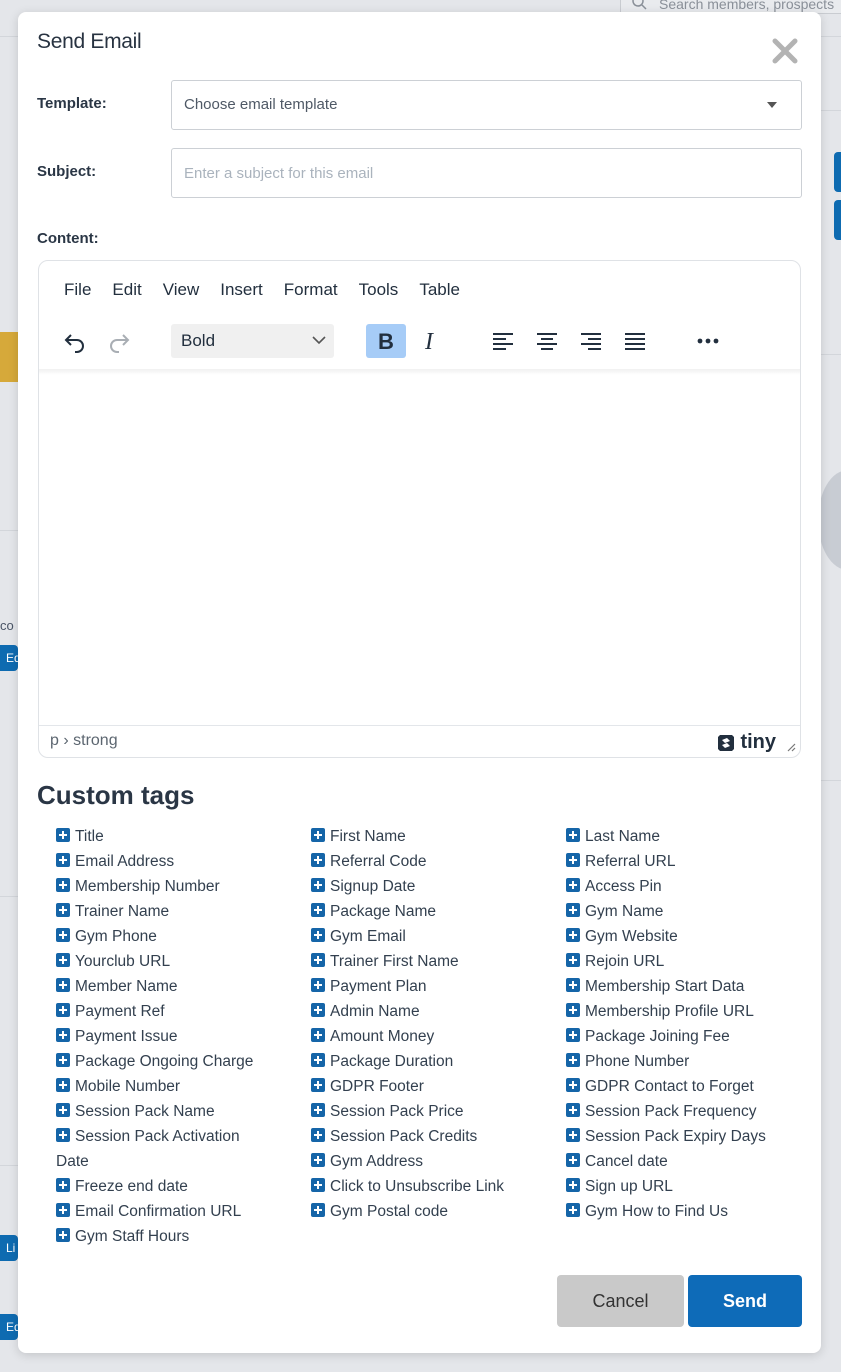 The height and width of the screenshot is (1372, 841). I want to click on custom-tag: Gym Email, so click(407, 936).